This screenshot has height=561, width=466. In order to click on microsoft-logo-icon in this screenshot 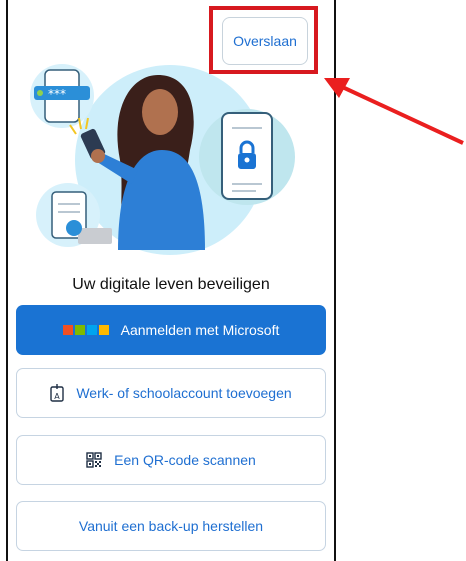, I will do `click(85, 330)`.